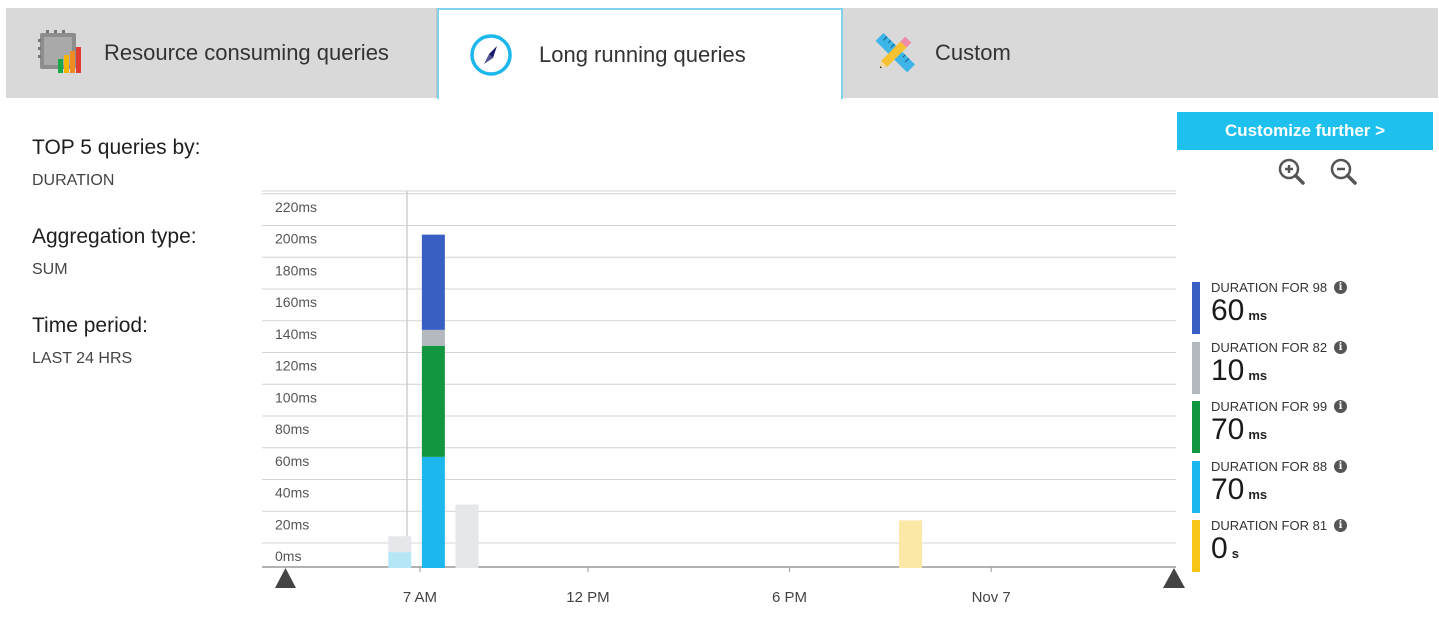 The height and width of the screenshot is (618, 1439). I want to click on range-start-handle, so click(285, 578).